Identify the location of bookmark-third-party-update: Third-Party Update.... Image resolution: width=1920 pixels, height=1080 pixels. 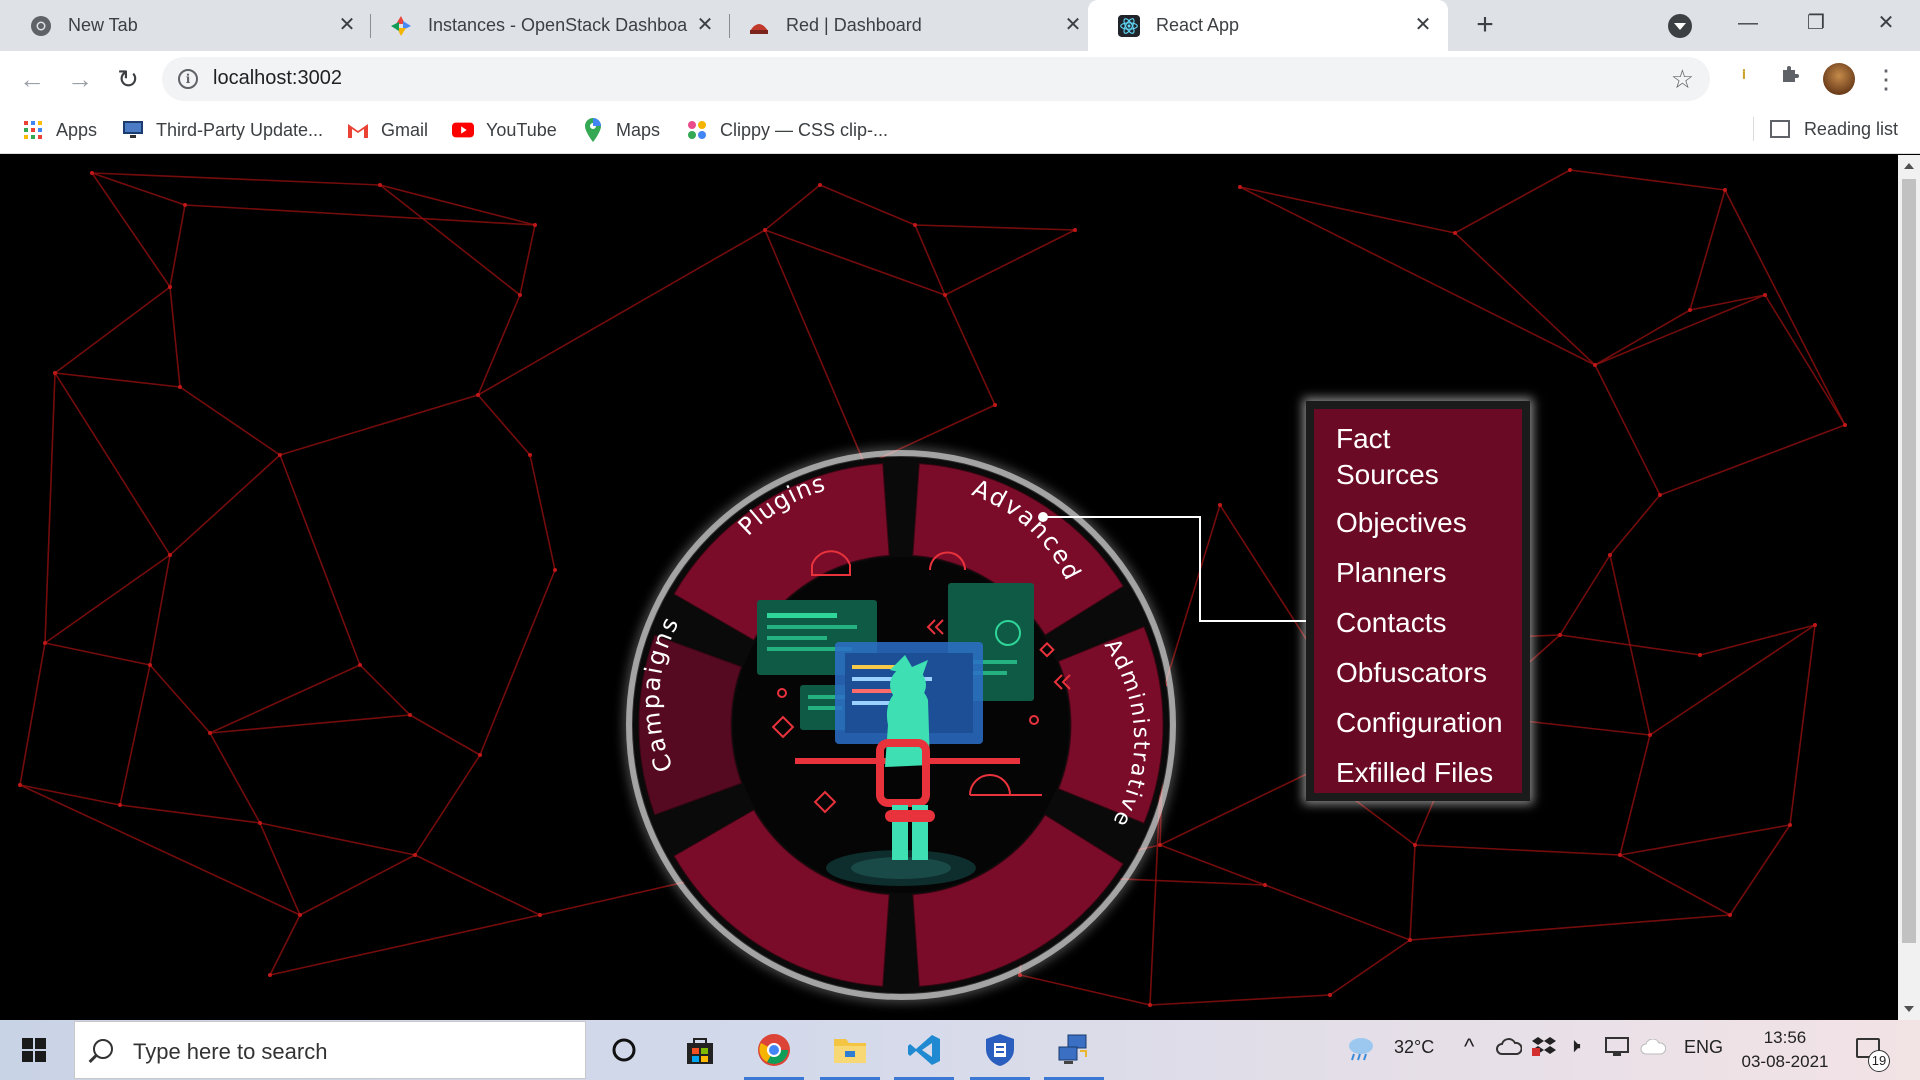
(222, 130).